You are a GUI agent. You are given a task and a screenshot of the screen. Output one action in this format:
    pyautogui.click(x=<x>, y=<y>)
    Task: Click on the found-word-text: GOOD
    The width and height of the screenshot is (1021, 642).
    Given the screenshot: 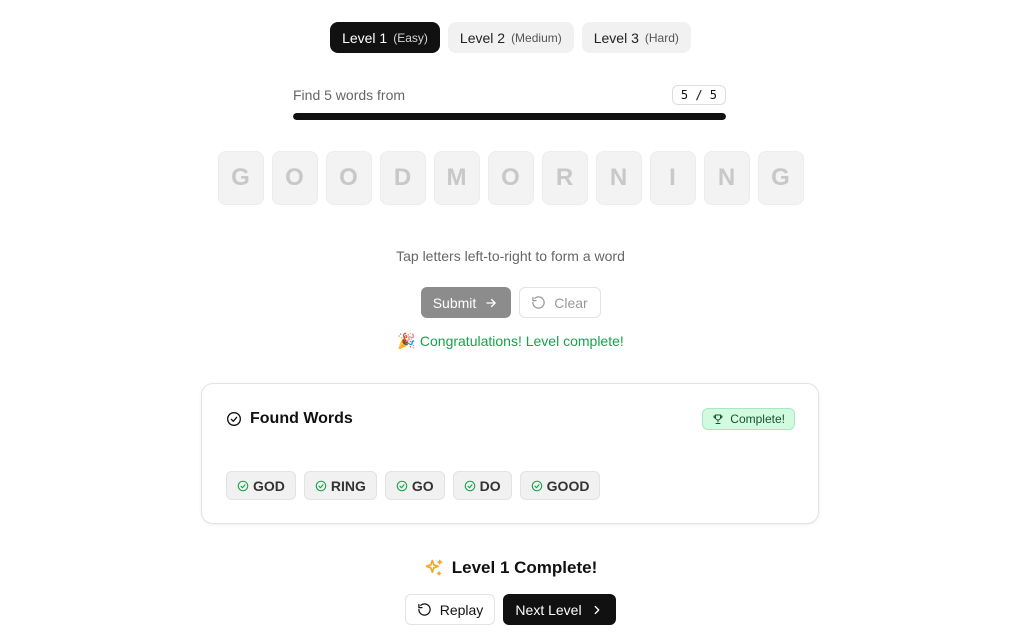 What is the action you would take?
    pyautogui.click(x=568, y=485)
    